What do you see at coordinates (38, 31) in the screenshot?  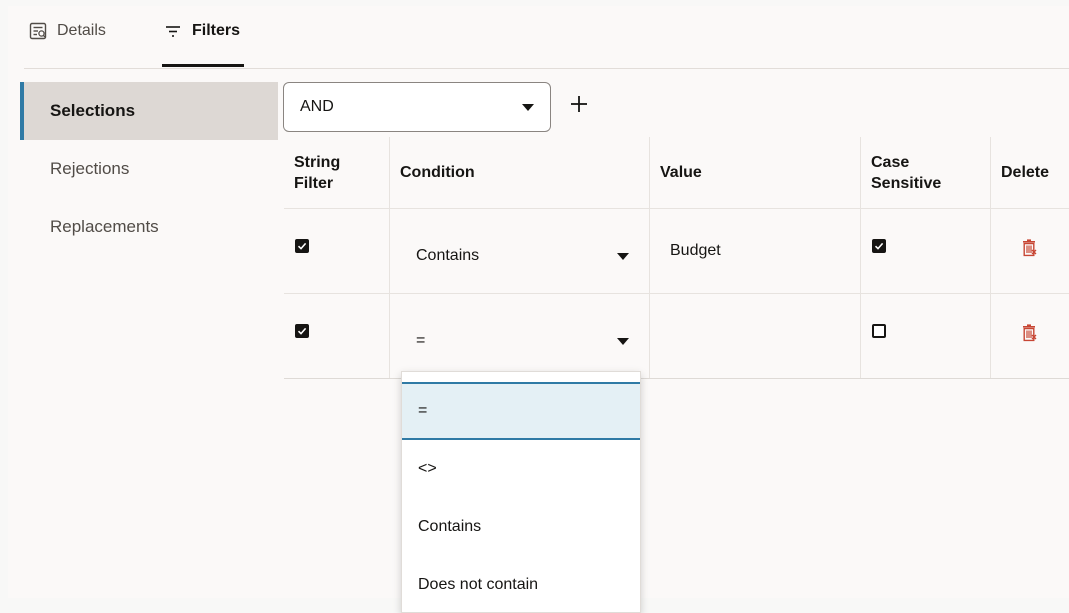 I see `details-icon` at bounding box center [38, 31].